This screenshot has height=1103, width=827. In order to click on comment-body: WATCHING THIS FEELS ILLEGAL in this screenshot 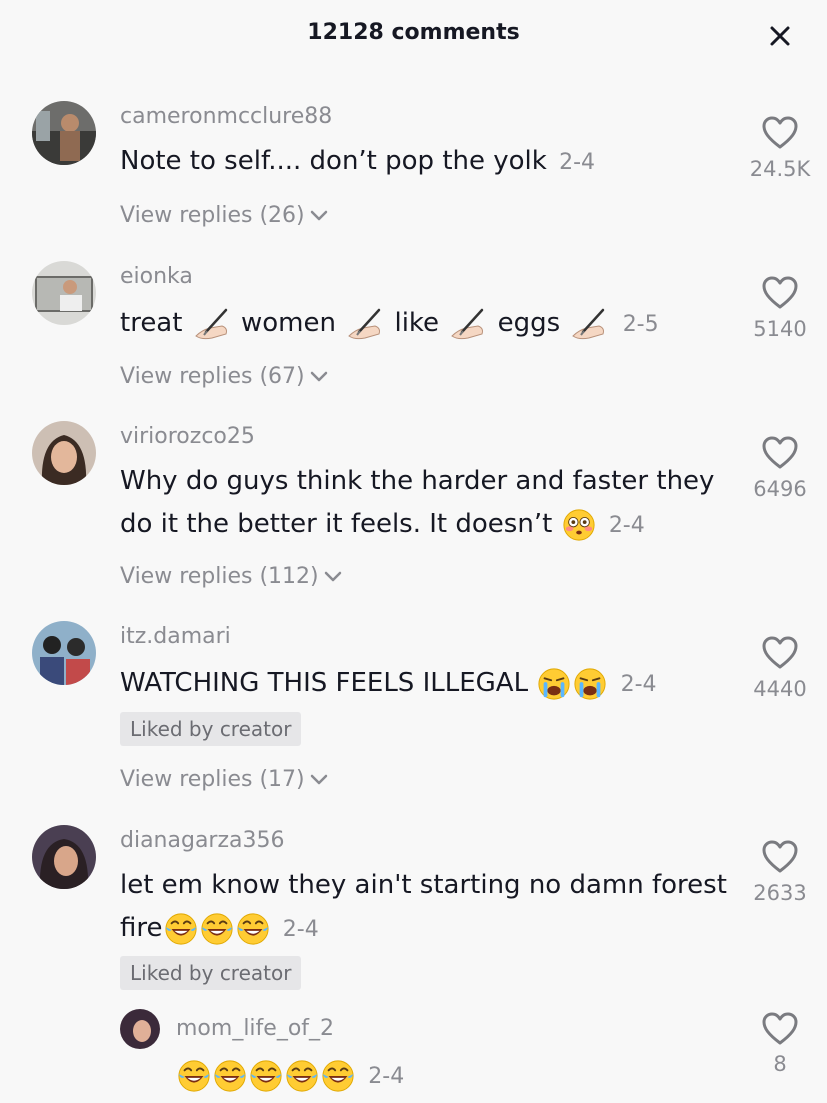, I will do `click(324, 683)`.